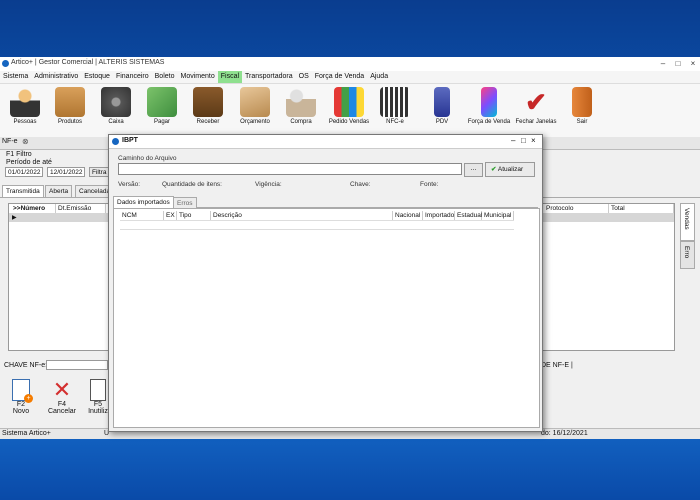  Describe the element at coordinates (536, 102) in the screenshot. I see `checkmark-icon: ✔` at that location.